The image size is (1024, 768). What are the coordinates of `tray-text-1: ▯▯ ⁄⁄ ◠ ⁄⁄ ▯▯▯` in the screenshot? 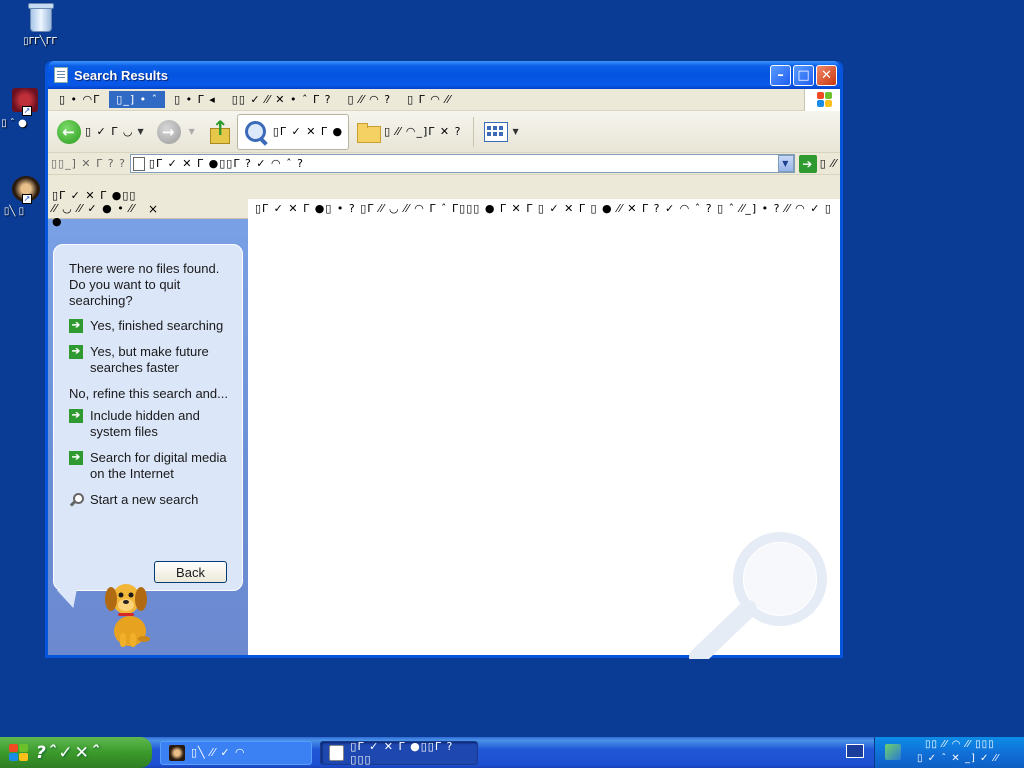 It's located at (960, 744).